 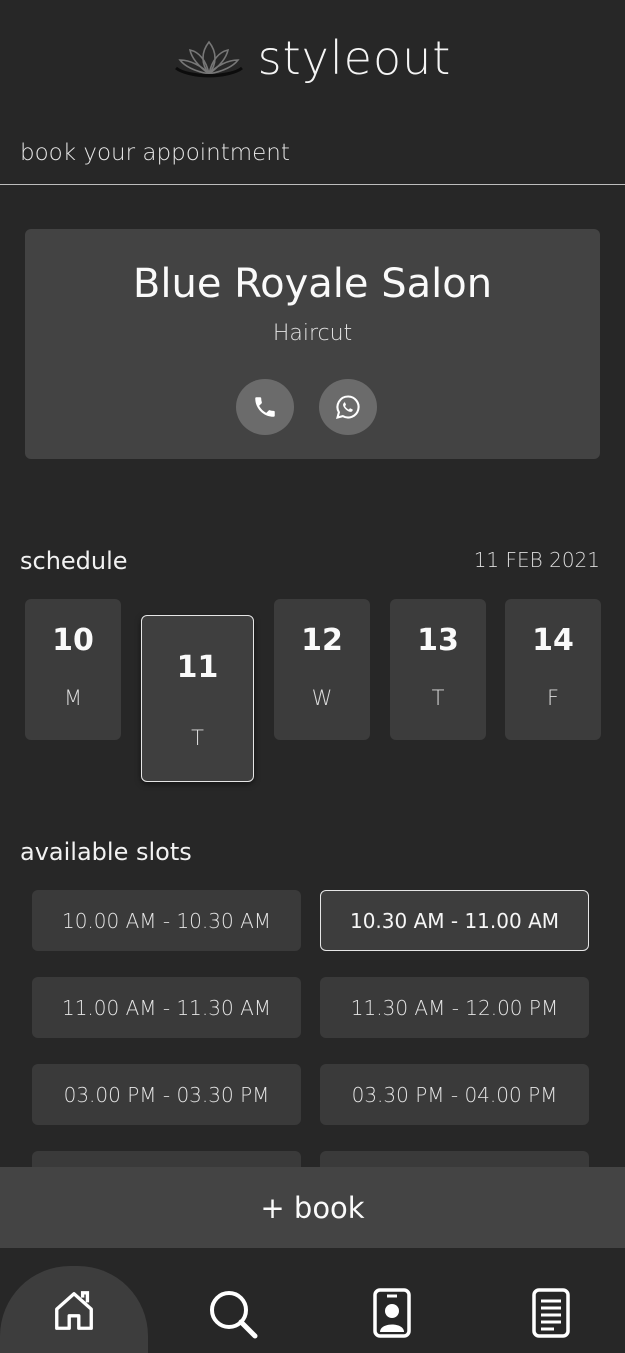 I want to click on nav-home, so click(x=74, y=1309).